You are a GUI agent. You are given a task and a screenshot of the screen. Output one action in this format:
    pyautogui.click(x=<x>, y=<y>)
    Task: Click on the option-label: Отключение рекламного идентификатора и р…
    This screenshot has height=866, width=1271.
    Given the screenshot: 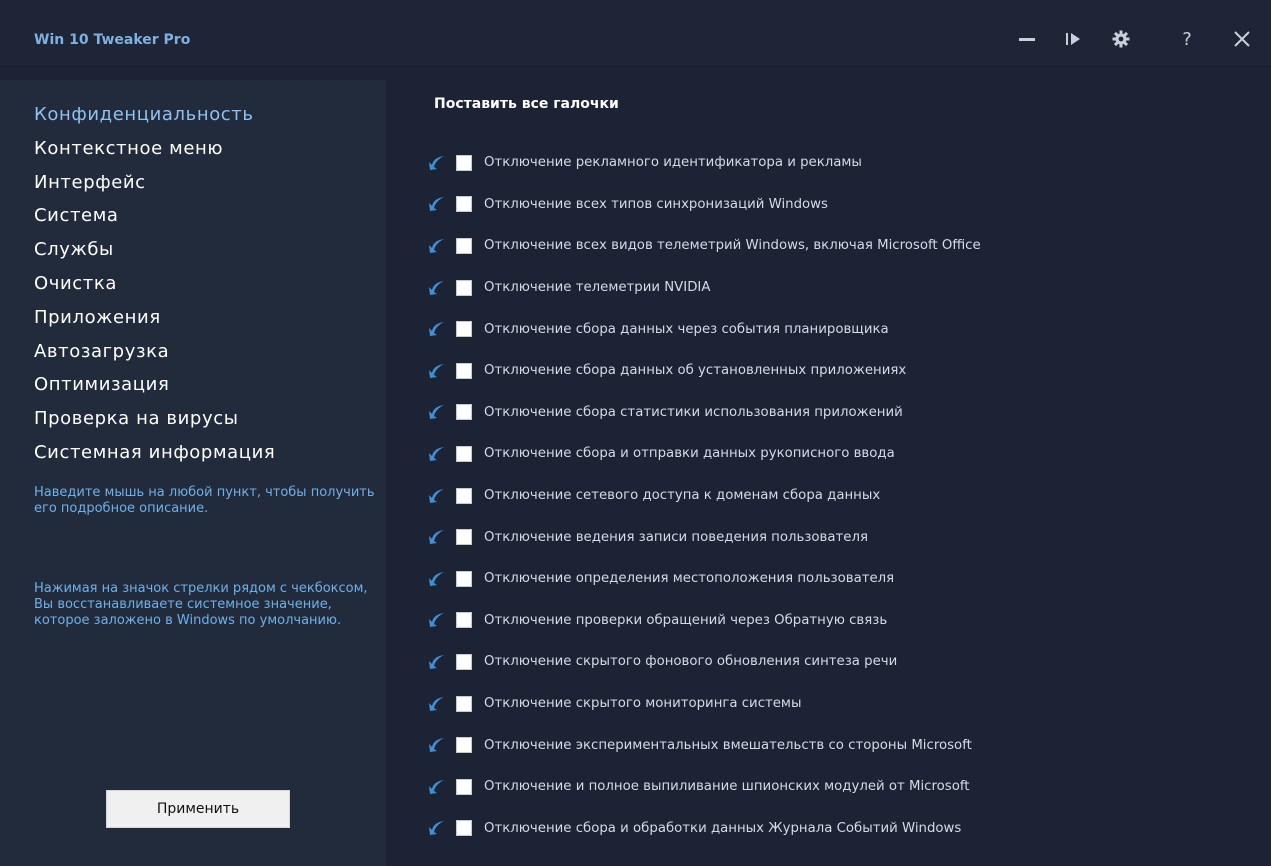 What is the action you would take?
    pyautogui.click(x=673, y=162)
    